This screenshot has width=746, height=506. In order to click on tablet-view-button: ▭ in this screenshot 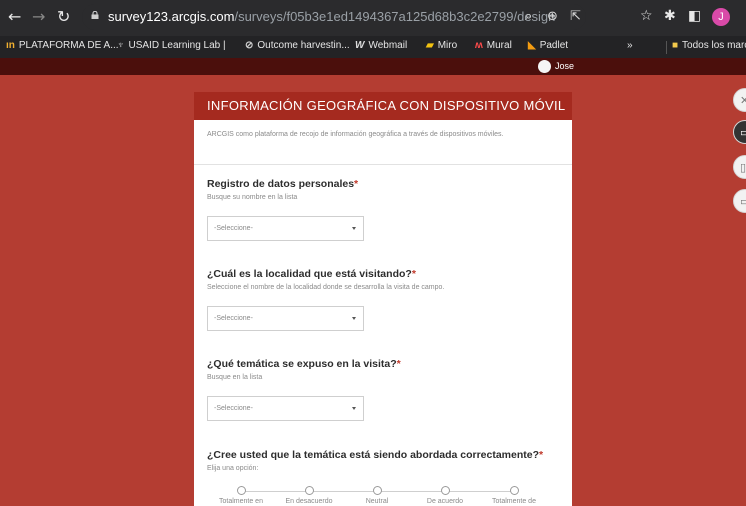, I will do `click(739, 201)`.